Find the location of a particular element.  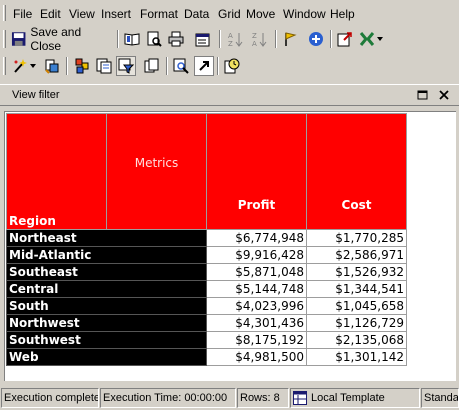

flag-button is located at coordinates (290, 39).